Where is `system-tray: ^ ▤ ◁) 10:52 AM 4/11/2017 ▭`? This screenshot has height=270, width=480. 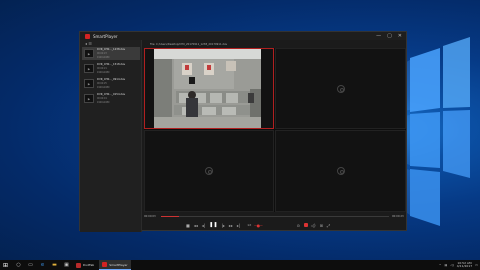 system-tray: ^ ▤ ◁) 10:52 AM 4/11/2017 ▭ is located at coordinates (458, 265).